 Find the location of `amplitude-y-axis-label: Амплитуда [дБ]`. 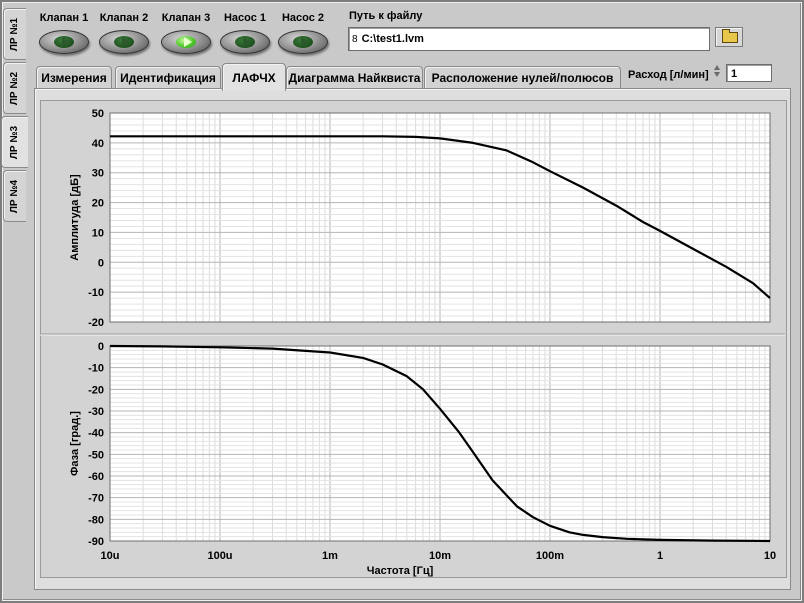

amplitude-y-axis-label: Амплитуда [дБ] is located at coordinates (75, 217).